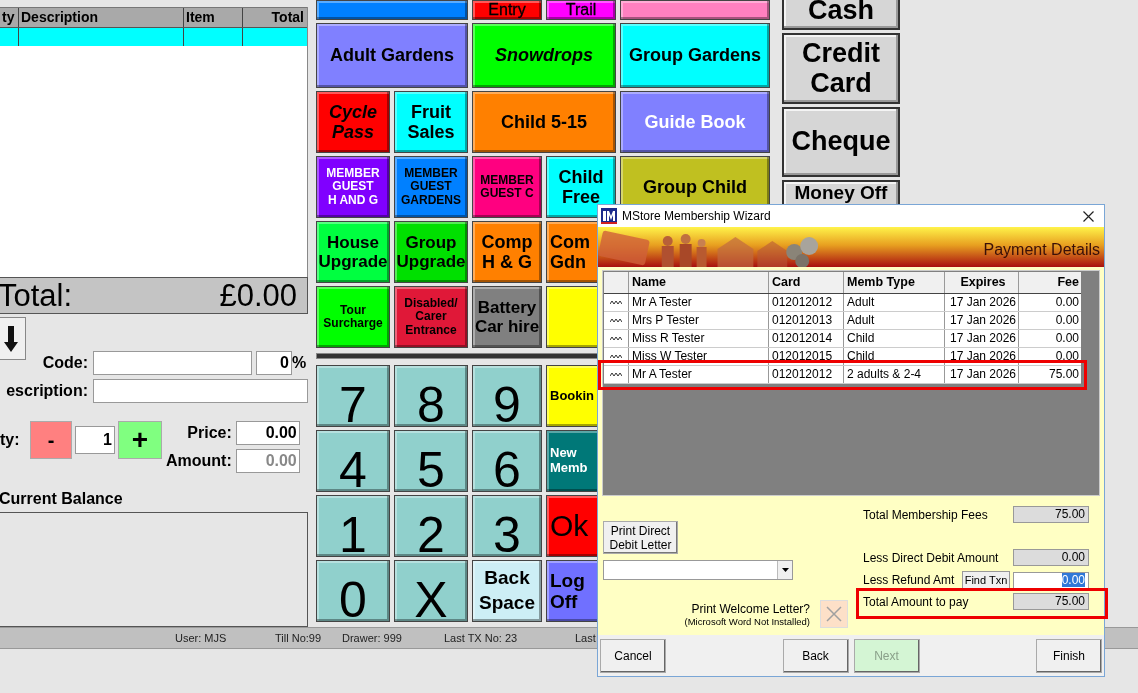 The image size is (1138, 693). What do you see at coordinates (200, 391) in the screenshot?
I see `description-field` at bounding box center [200, 391].